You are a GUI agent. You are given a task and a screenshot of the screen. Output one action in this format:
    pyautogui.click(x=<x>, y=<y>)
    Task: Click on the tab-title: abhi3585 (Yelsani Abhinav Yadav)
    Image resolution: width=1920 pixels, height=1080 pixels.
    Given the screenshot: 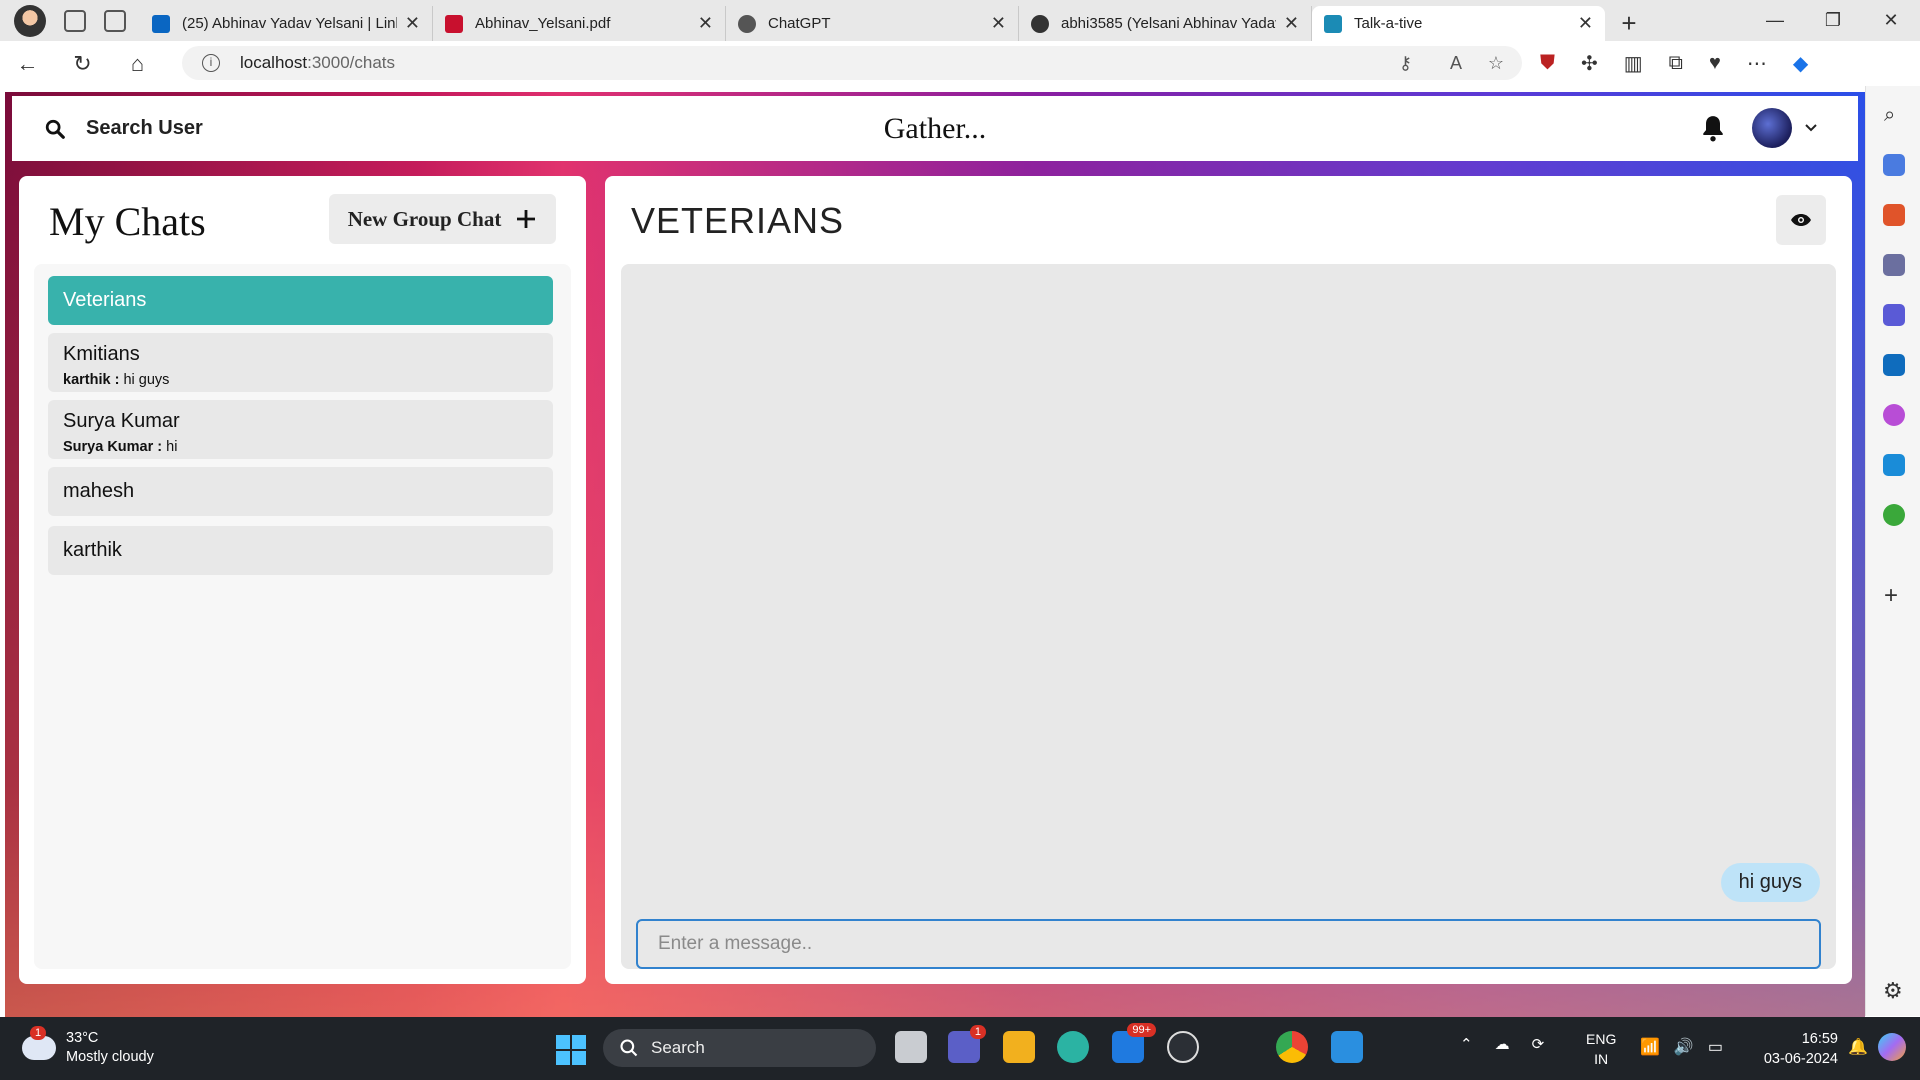 What is the action you would take?
    pyautogui.click(x=1168, y=23)
    